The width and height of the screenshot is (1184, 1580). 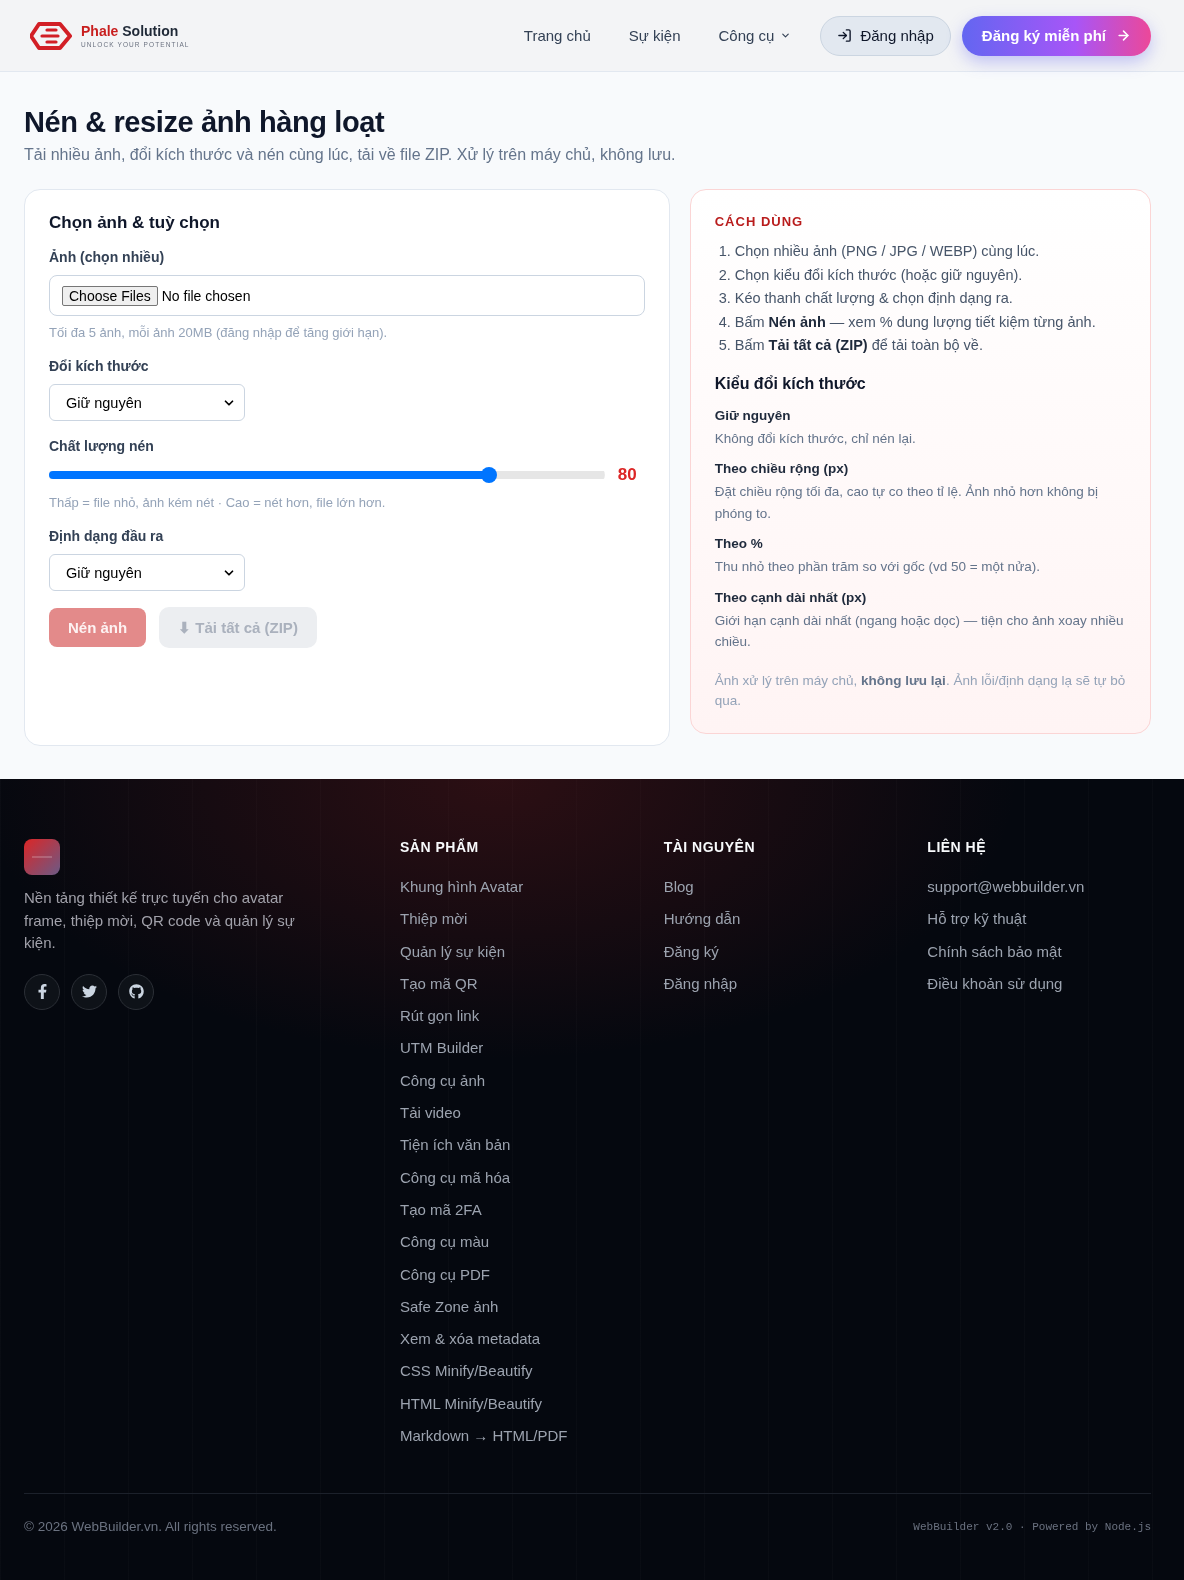 I want to click on footer-heading: SẢN PHẨM, so click(x=439, y=847).